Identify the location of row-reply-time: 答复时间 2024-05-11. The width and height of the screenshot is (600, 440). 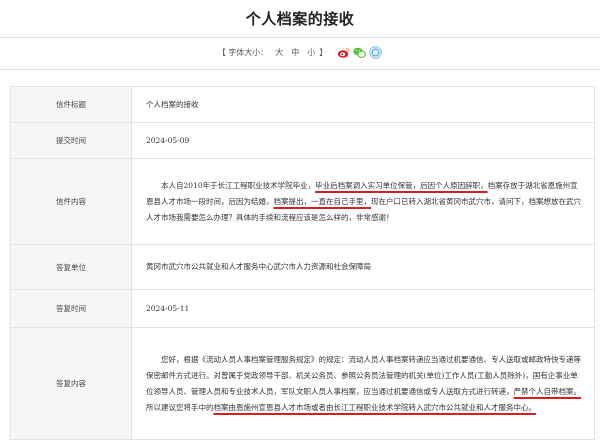
(302, 308).